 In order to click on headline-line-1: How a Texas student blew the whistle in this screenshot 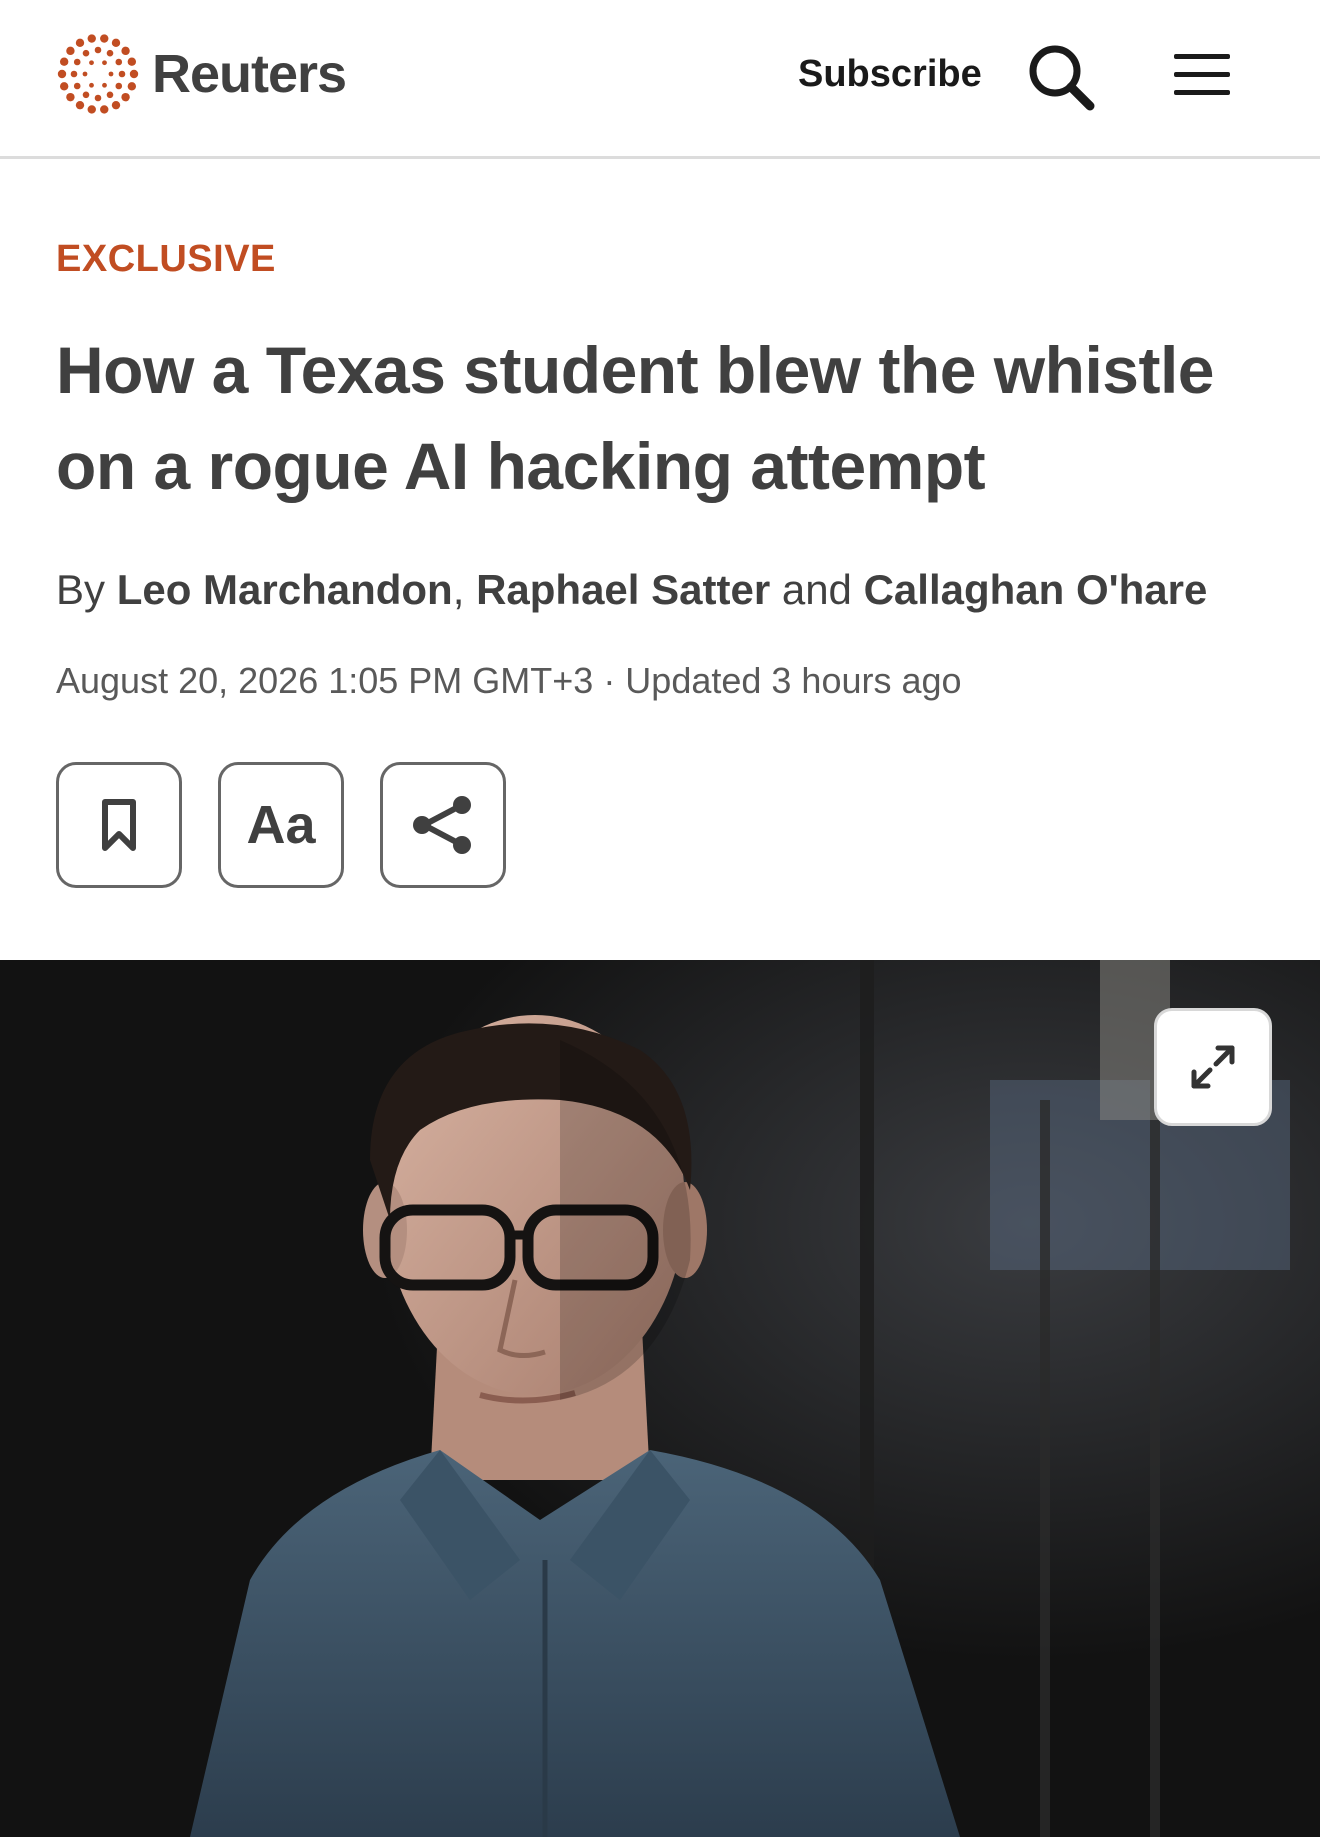, I will do `click(635, 370)`.